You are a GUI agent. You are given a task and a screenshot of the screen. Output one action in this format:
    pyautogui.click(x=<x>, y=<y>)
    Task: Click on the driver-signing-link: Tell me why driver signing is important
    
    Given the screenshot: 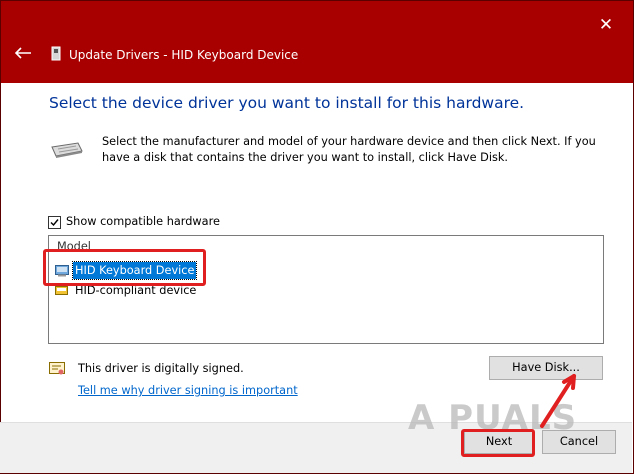 What is the action you would take?
    pyautogui.click(x=188, y=390)
    